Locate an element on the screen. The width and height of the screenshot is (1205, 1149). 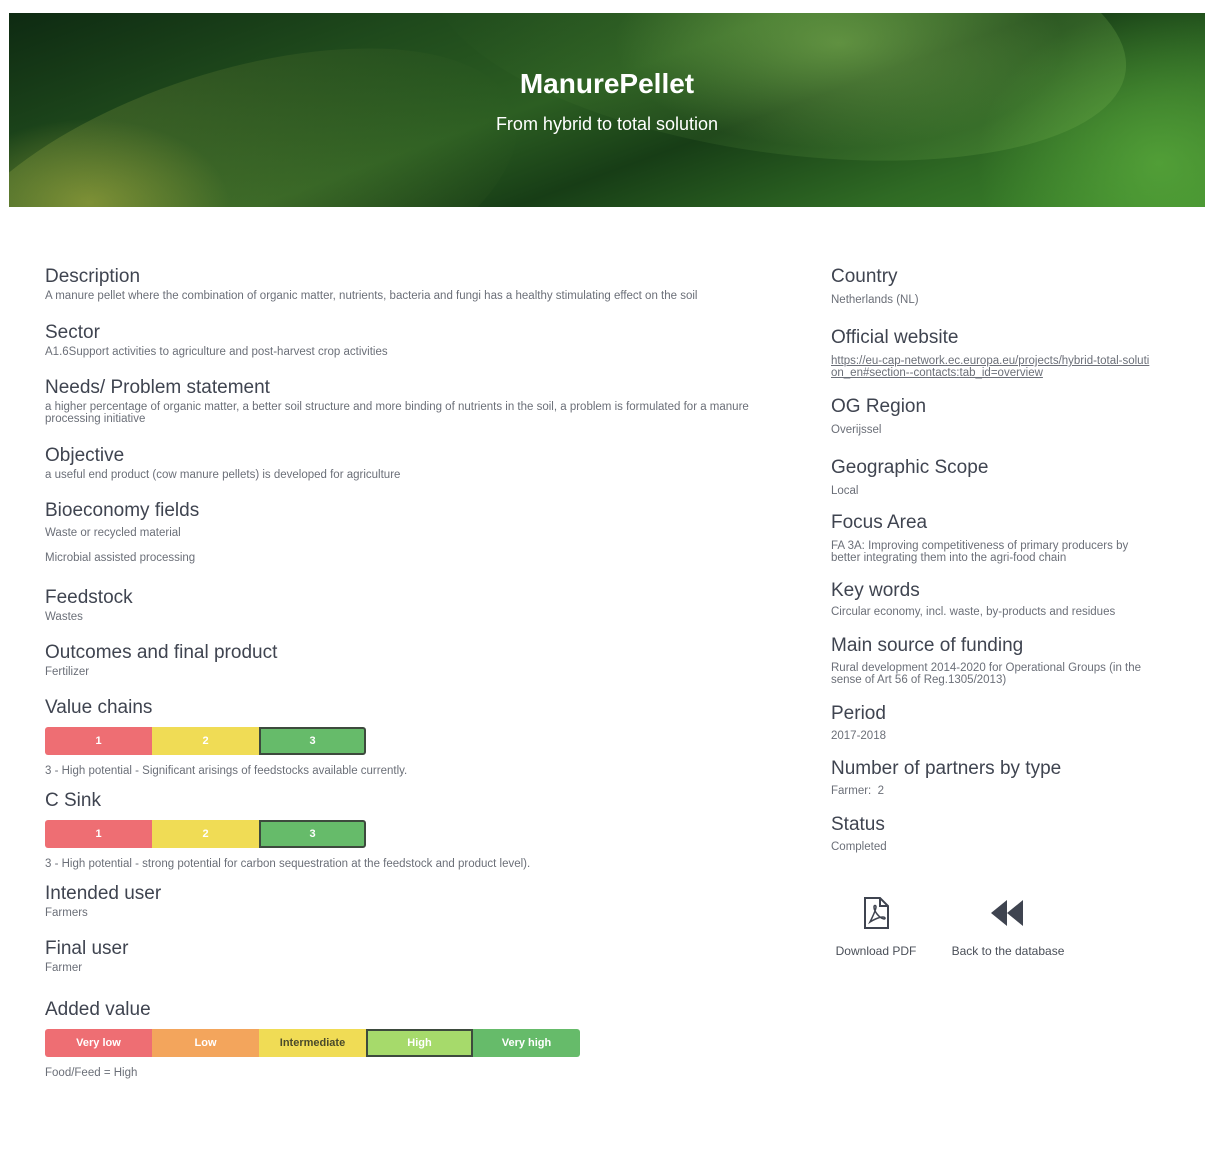
country-section: Country Netherlands (NL) is located at coordinates (875, 286).